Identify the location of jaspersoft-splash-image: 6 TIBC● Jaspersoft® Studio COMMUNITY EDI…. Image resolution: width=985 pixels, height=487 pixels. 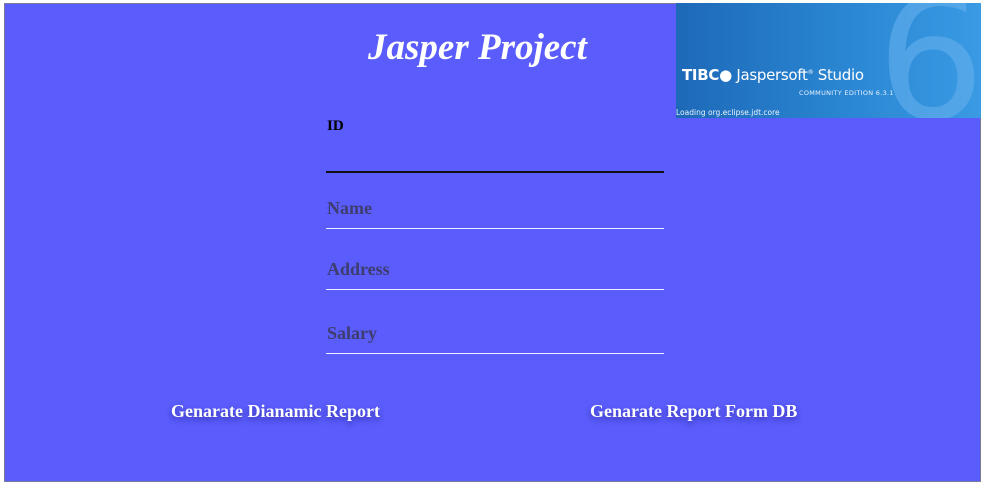
(828, 60).